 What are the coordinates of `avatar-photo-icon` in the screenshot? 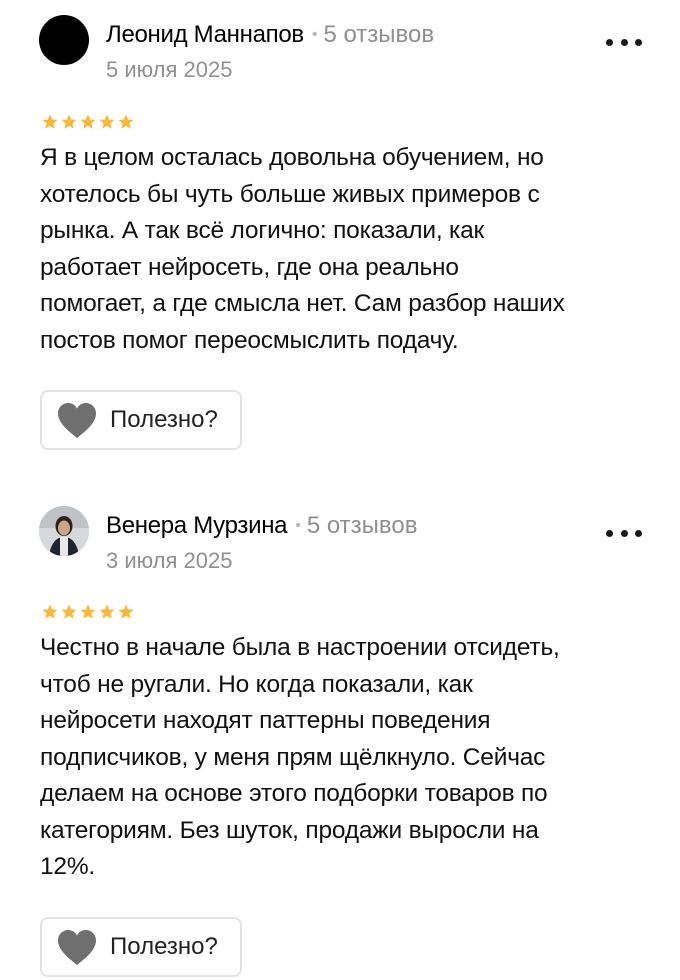 It's located at (64, 531).